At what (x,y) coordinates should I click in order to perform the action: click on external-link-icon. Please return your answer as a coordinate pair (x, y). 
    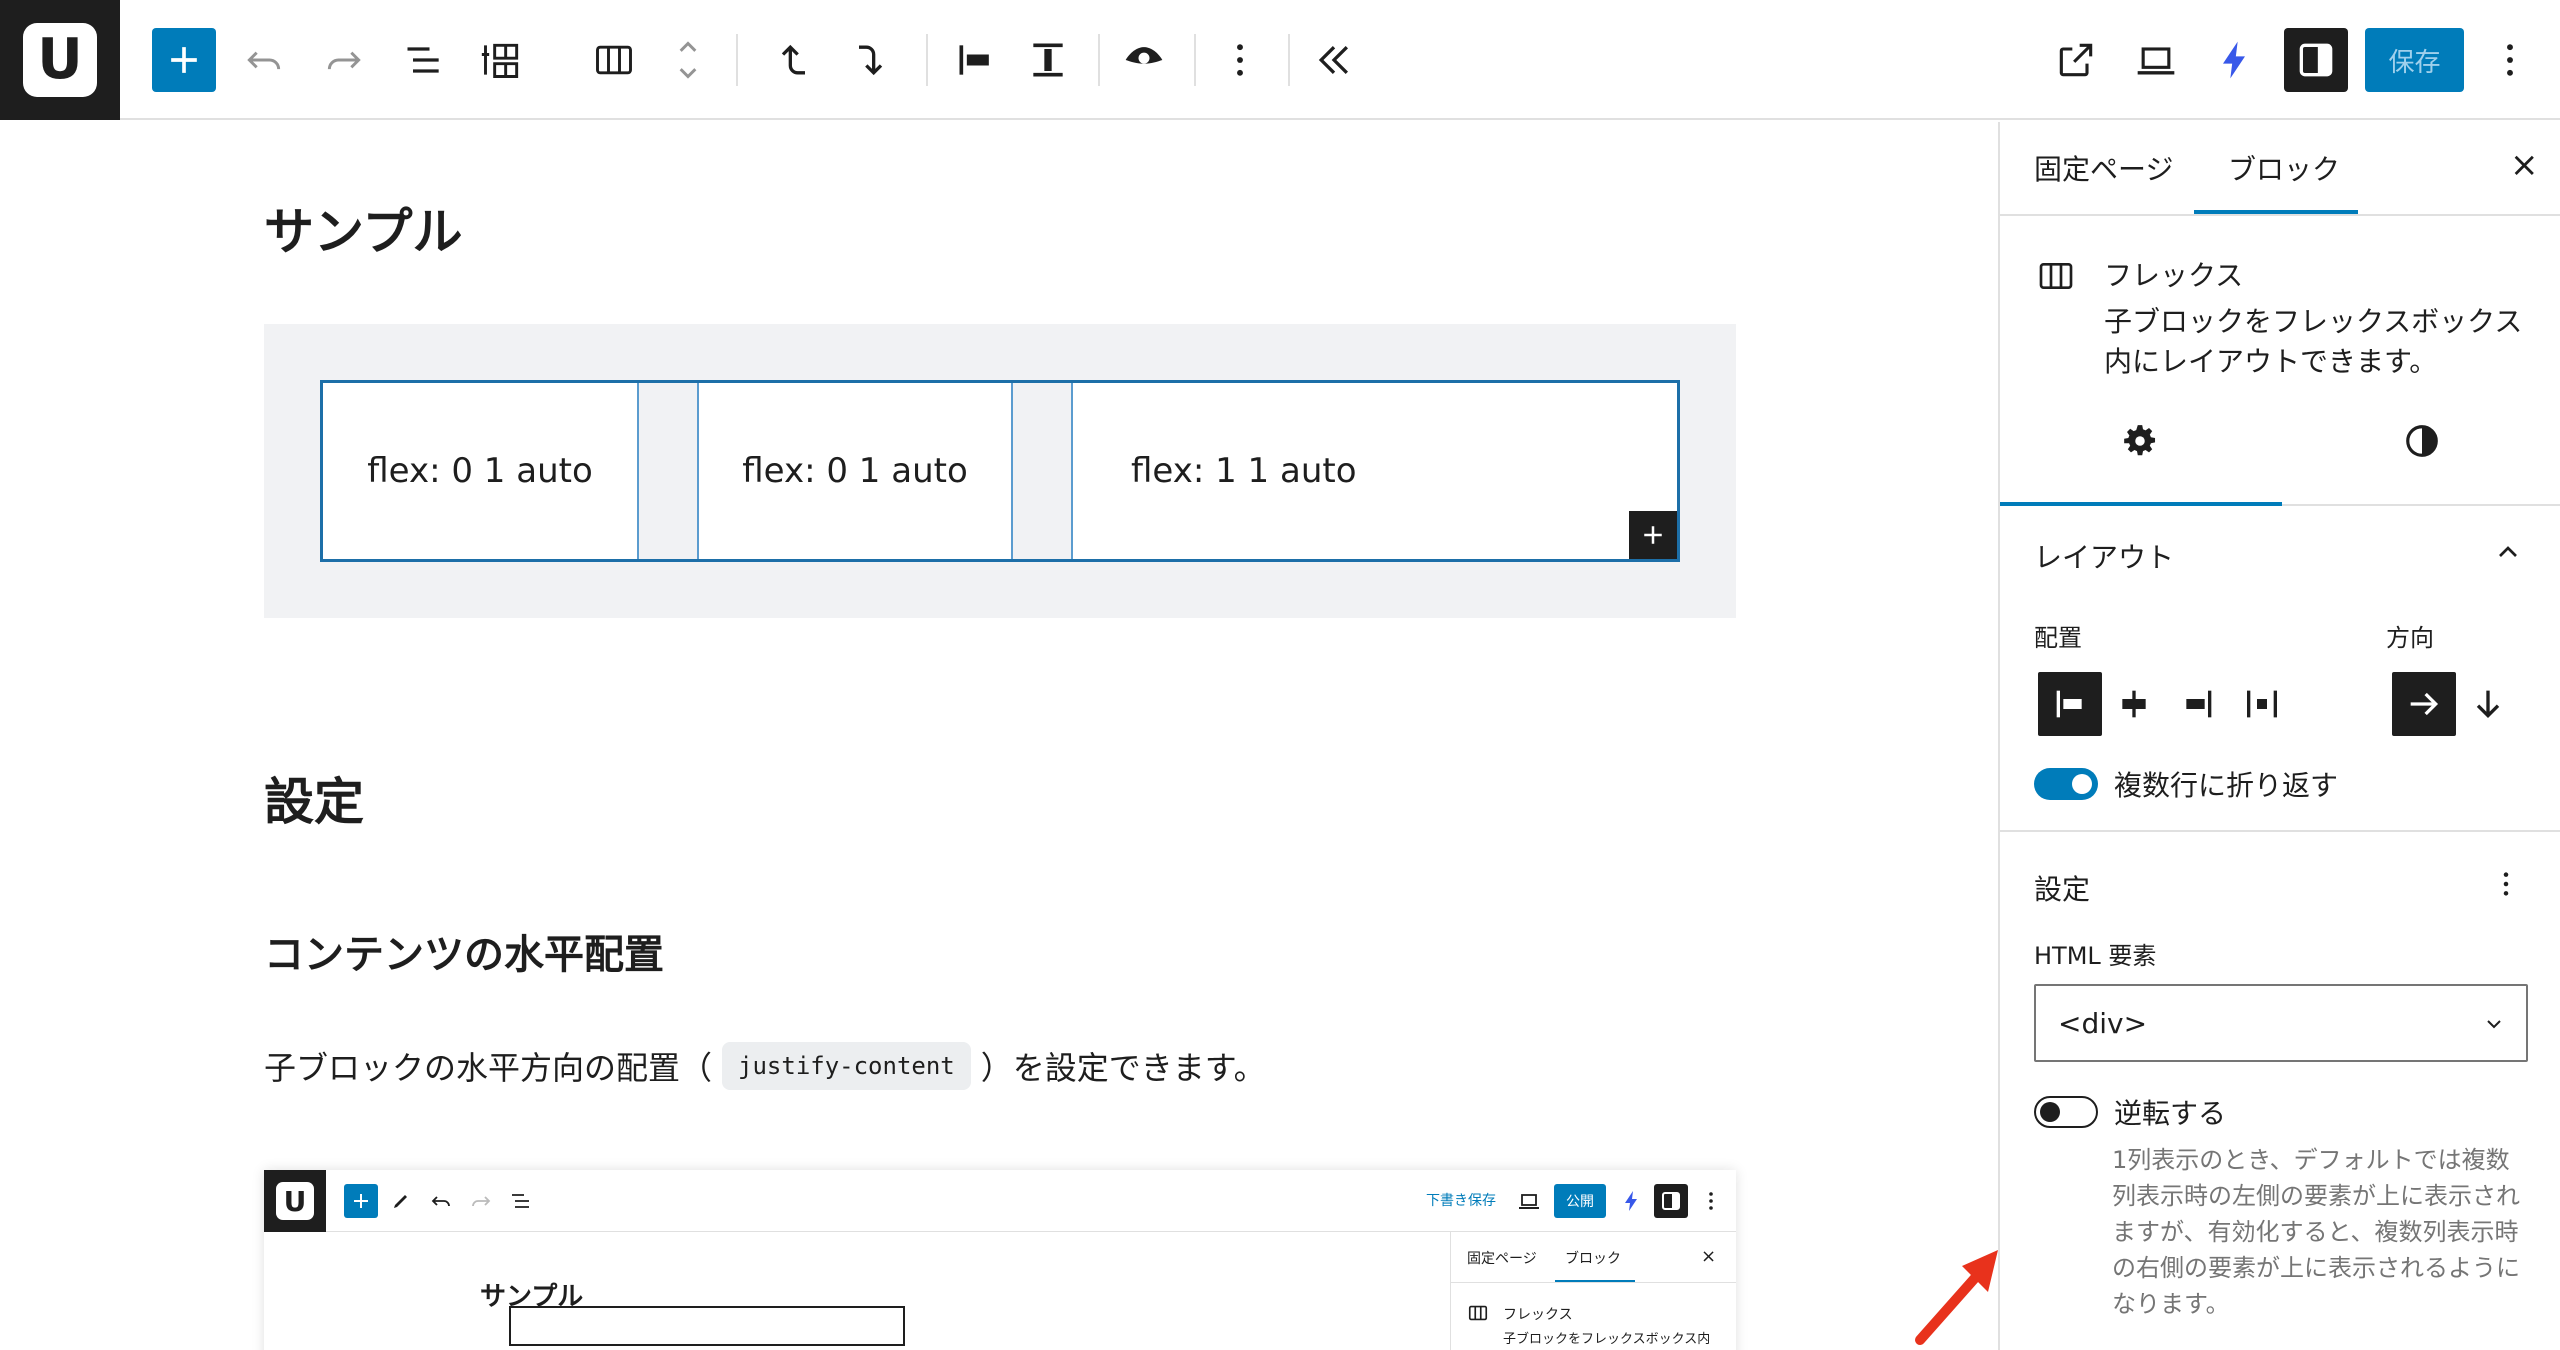
    Looking at the image, I should click on (2076, 60).